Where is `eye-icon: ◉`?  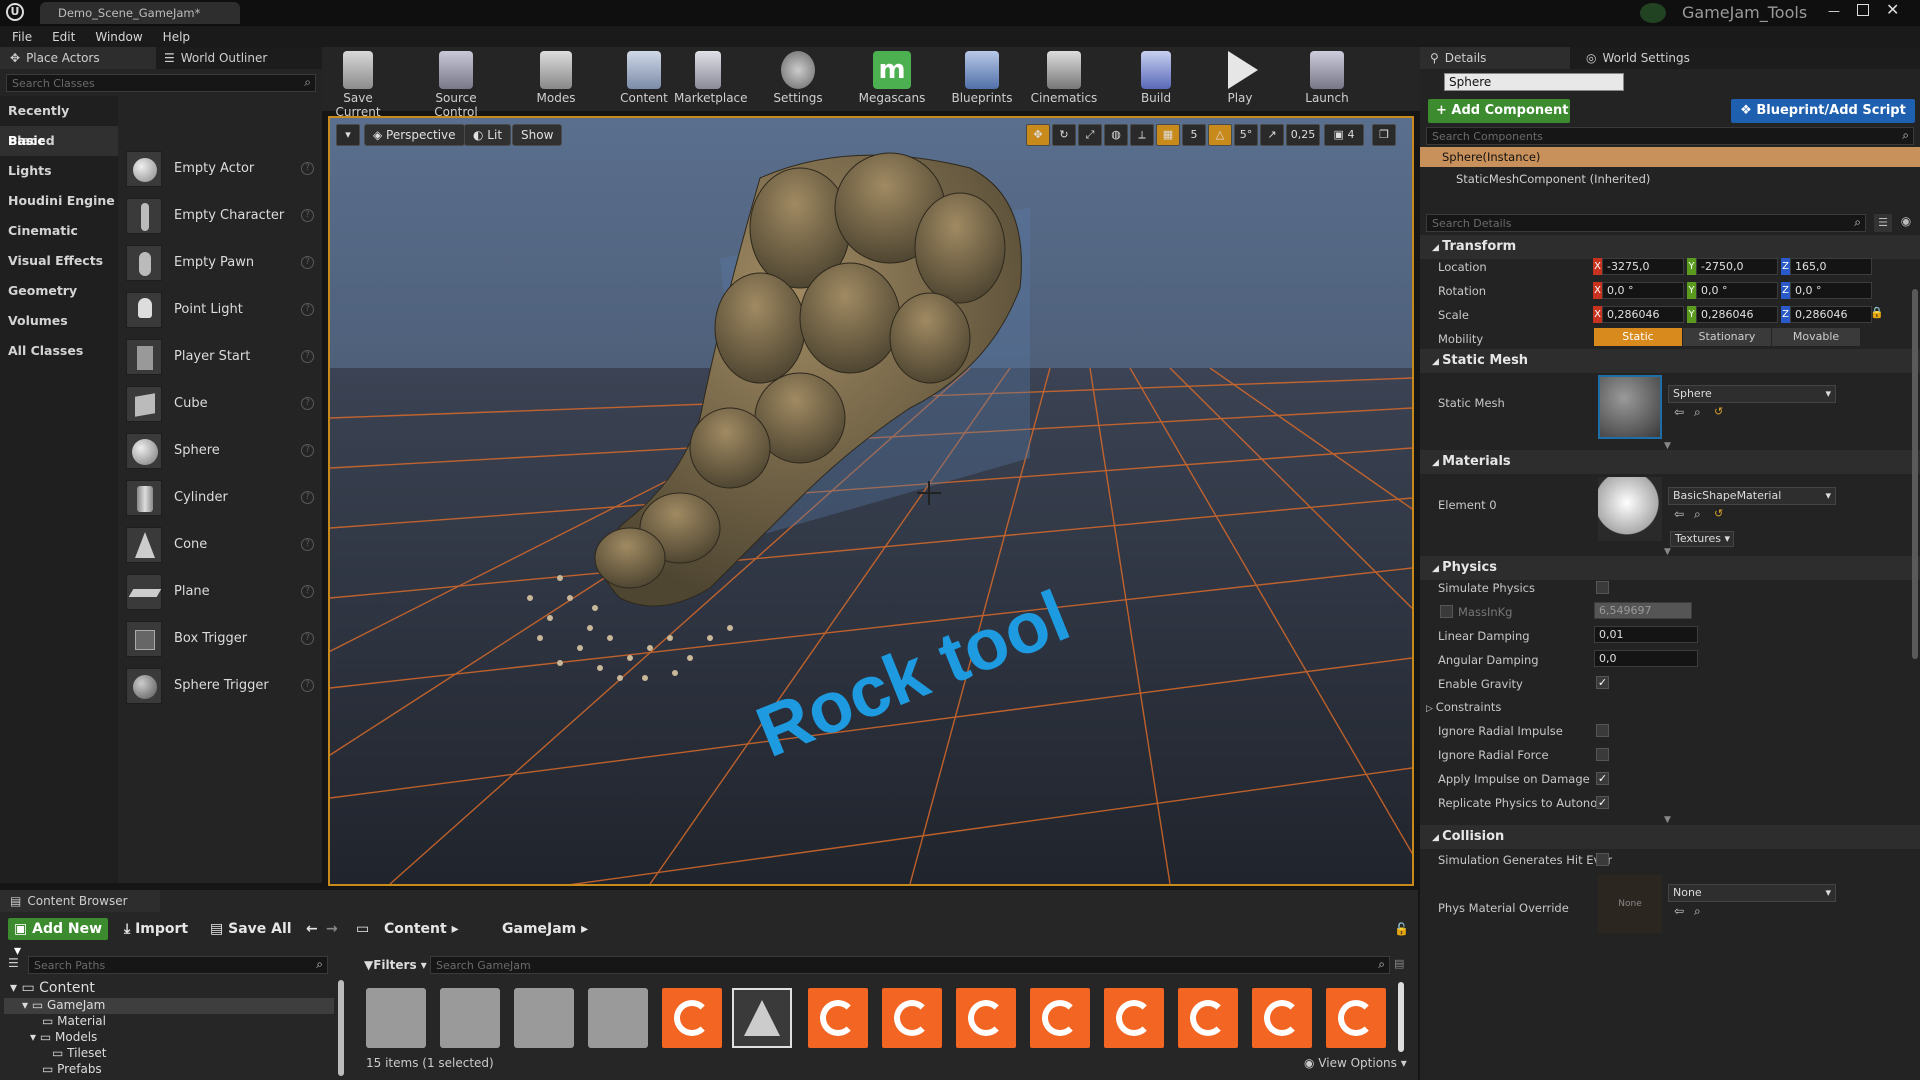
eye-icon: ◉ is located at coordinates (1906, 223).